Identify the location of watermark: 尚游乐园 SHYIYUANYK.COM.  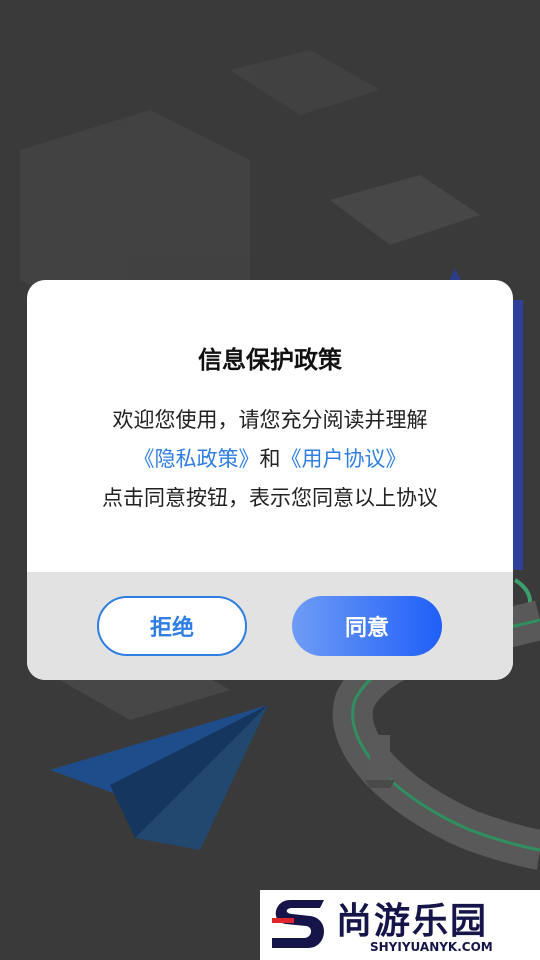
(400, 925).